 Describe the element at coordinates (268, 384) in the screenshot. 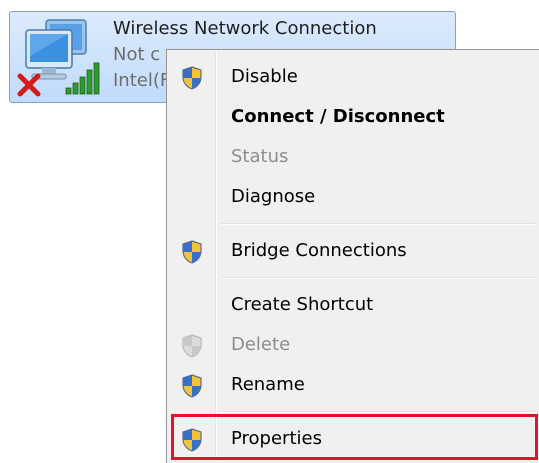

I see `menu-item-label: Rename` at that location.